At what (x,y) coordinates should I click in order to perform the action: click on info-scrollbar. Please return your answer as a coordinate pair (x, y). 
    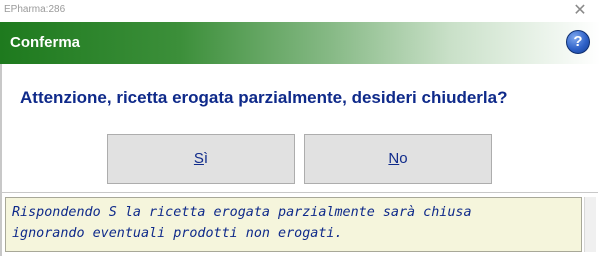
    Looking at the image, I should click on (590, 224).